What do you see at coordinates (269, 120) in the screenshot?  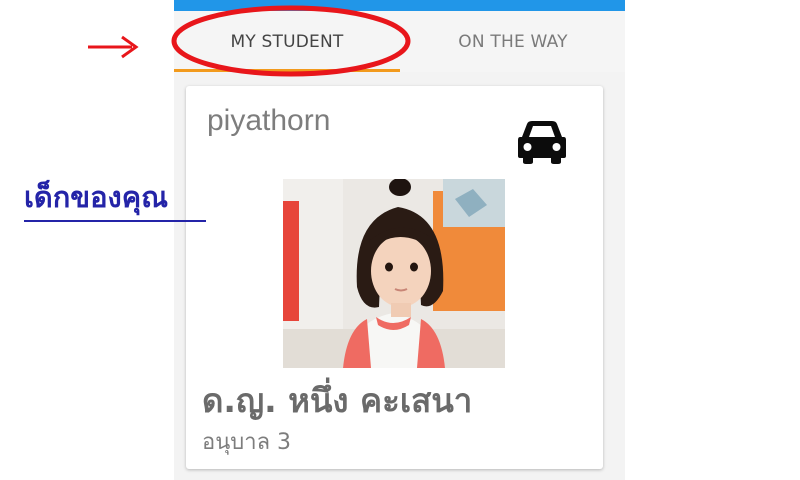 I see `parent-username: piyathorn` at bounding box center [269, 120].